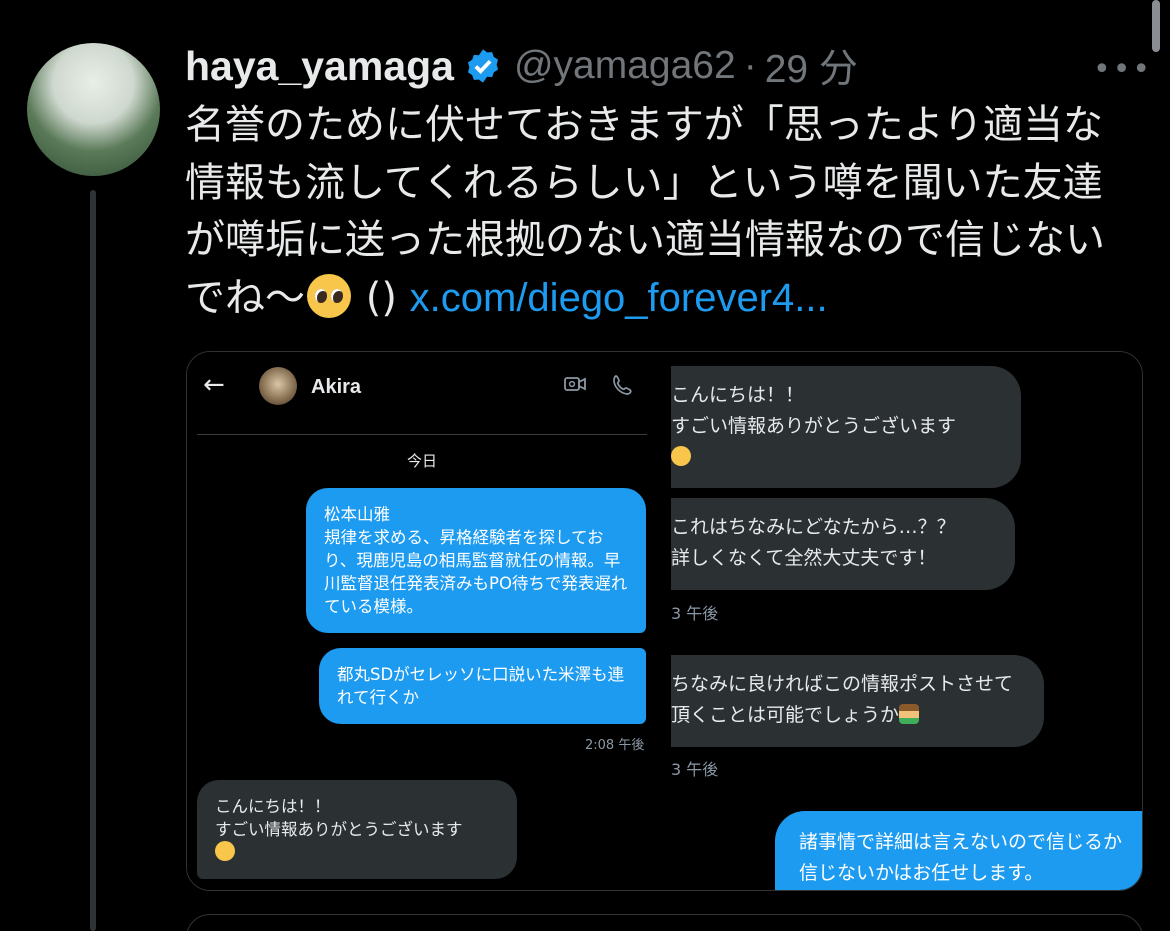 This screenshot has height=931, width=1170. I want to click on received-message: ちなみに良ければこの情報ポストさせて頂くことは可能でしょうか, so click(857, 701).